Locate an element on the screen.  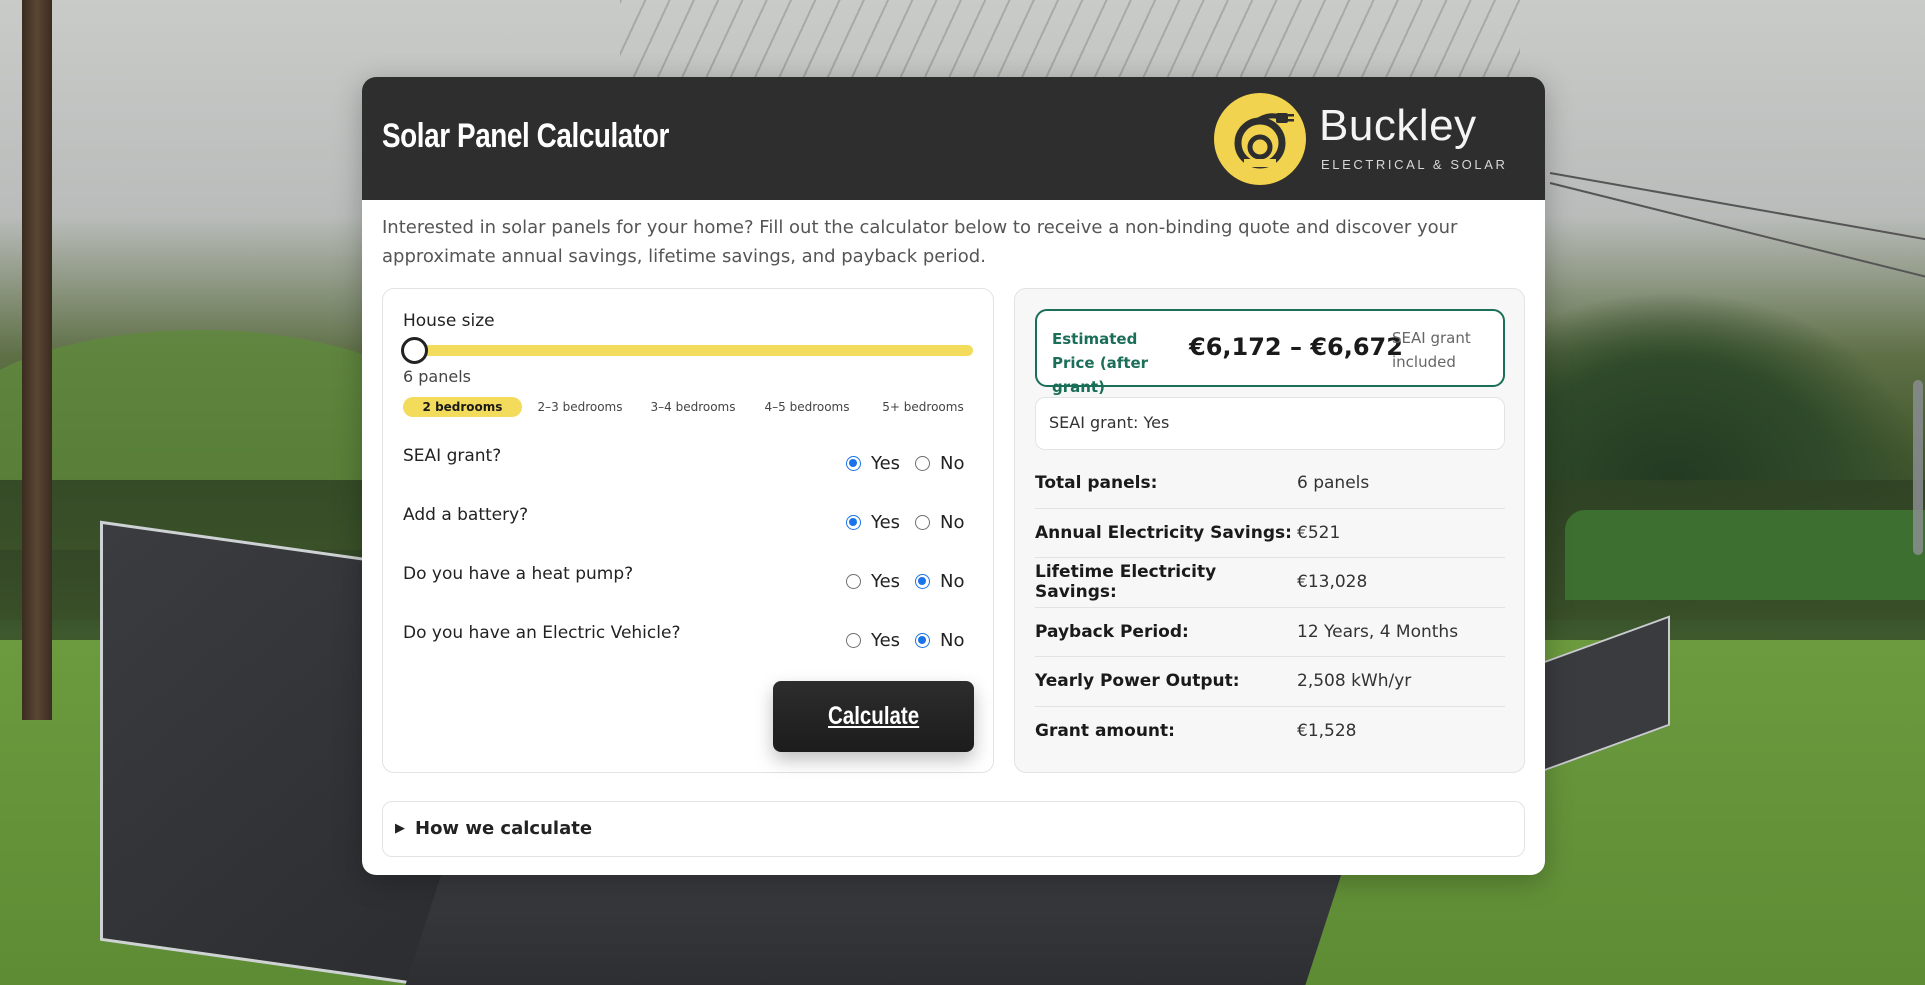
heat-pump-yes-option: Yes is located at coordinates (873, 581).